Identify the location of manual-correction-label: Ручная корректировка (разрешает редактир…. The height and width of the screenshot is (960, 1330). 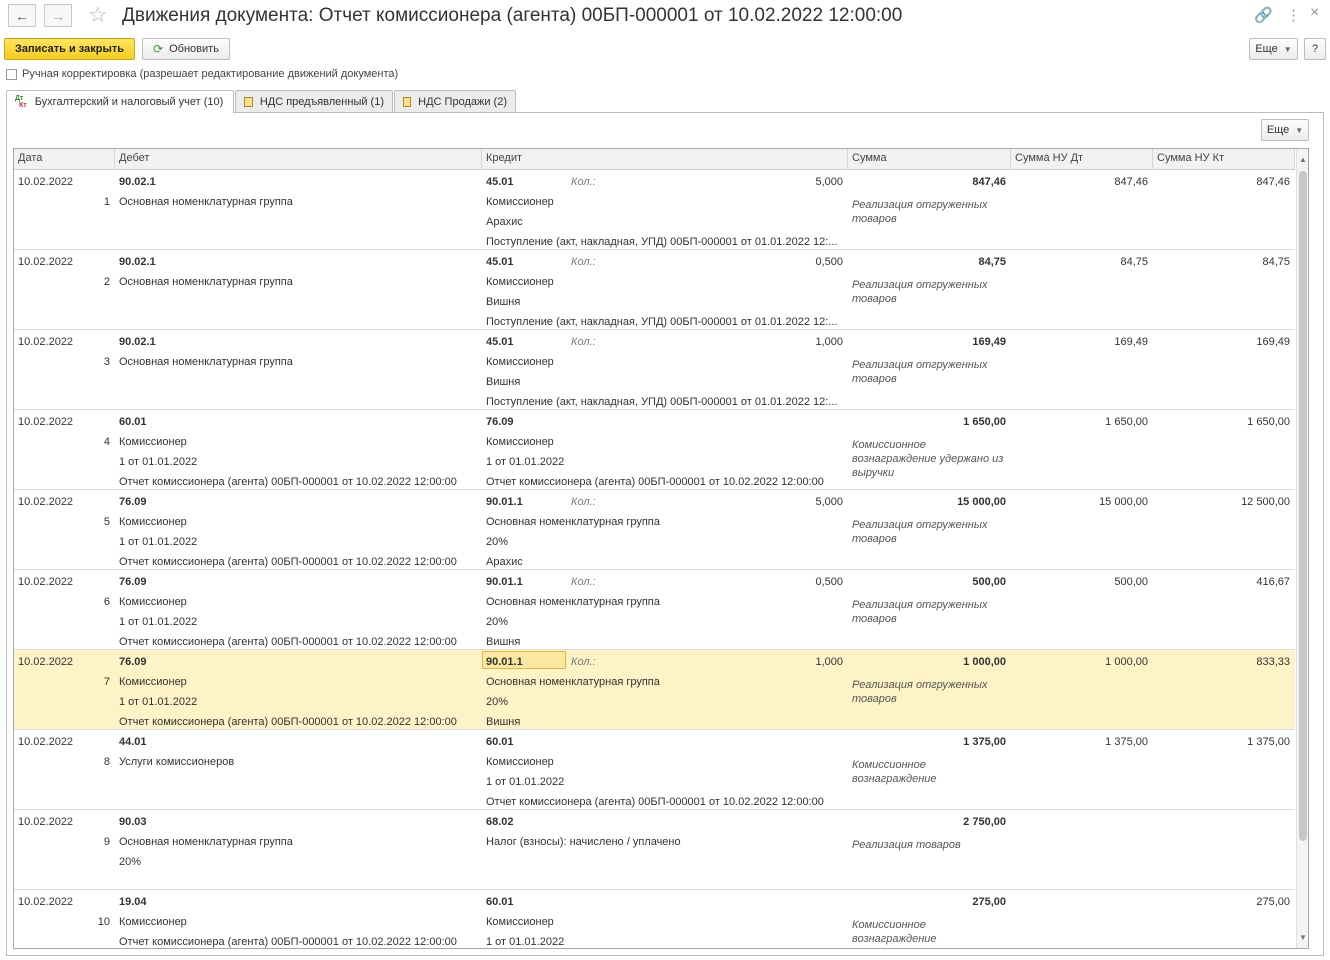
(210, 74).